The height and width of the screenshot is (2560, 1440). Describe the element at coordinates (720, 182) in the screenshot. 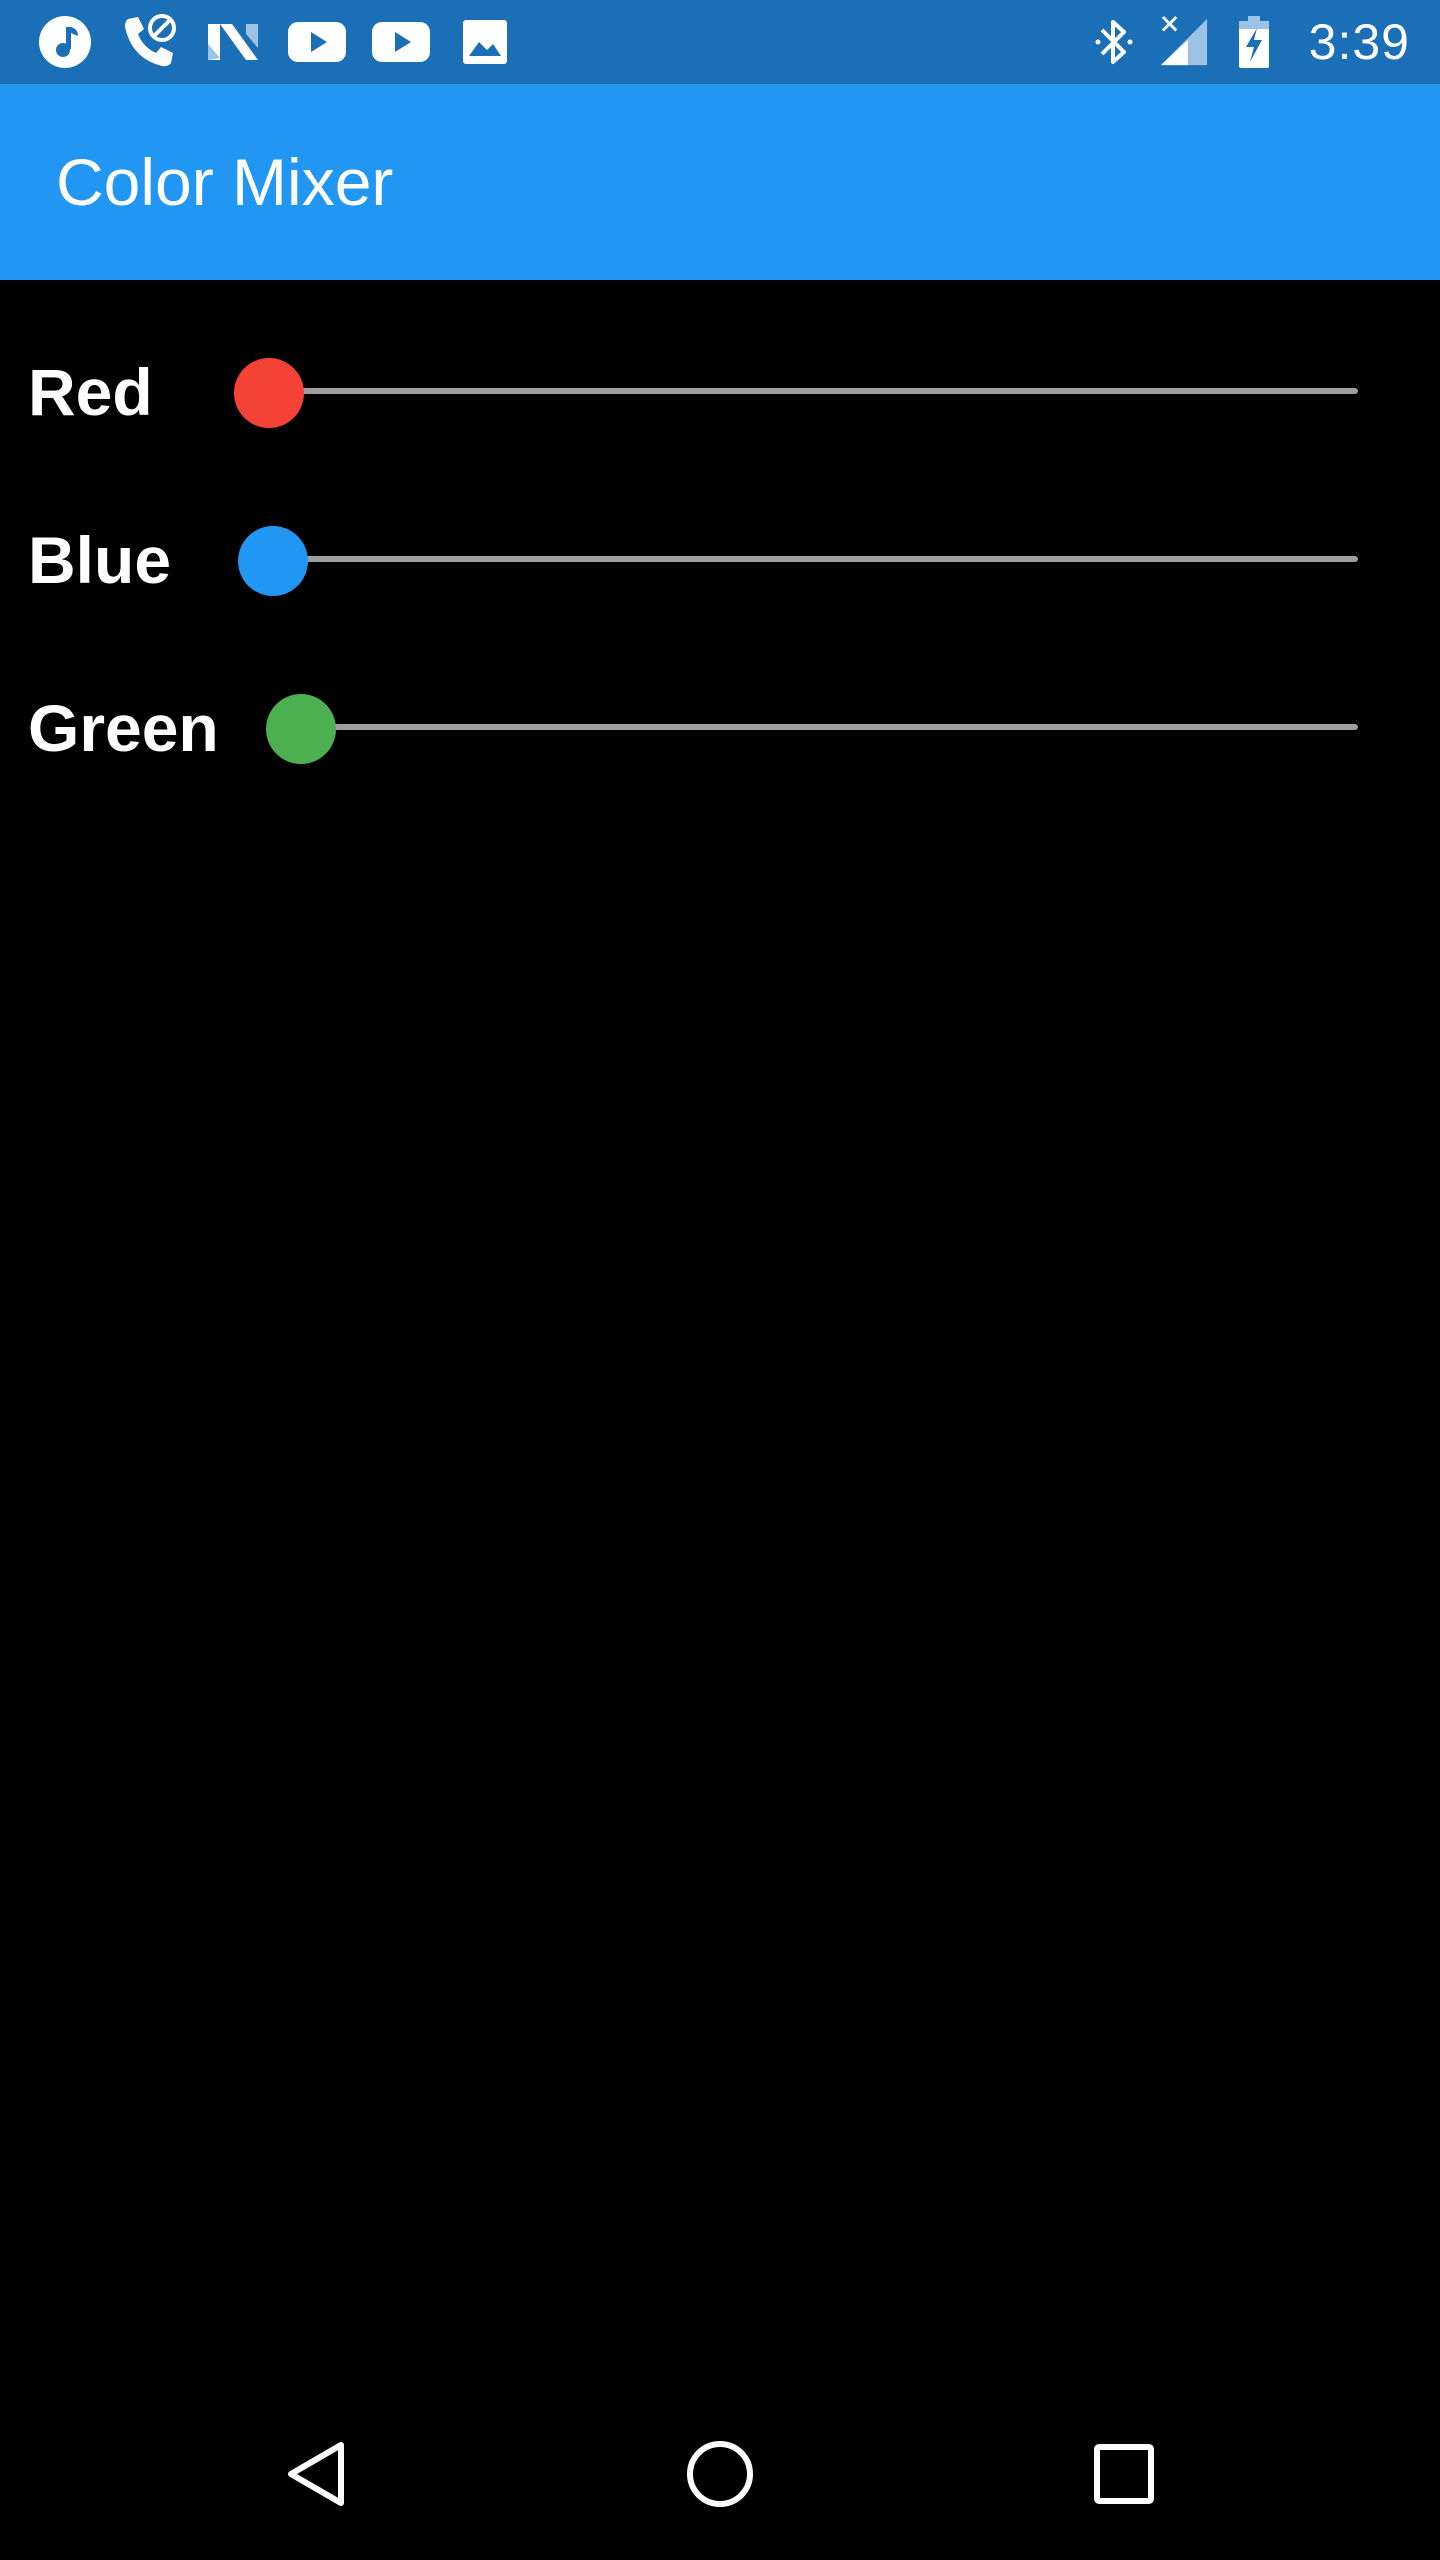

I see `app-bar: Color Mixer` at that location.